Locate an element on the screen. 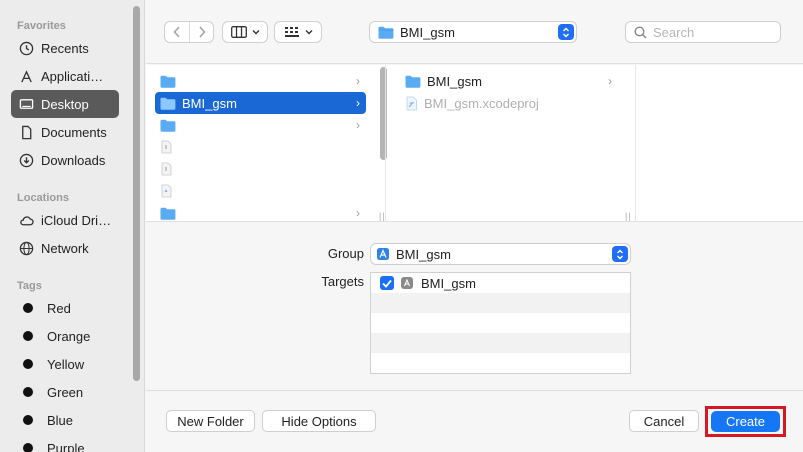 The height and width of the screenshot is (452, 803). sidebar-item-label: Blue is located at coordinates (60, 420).